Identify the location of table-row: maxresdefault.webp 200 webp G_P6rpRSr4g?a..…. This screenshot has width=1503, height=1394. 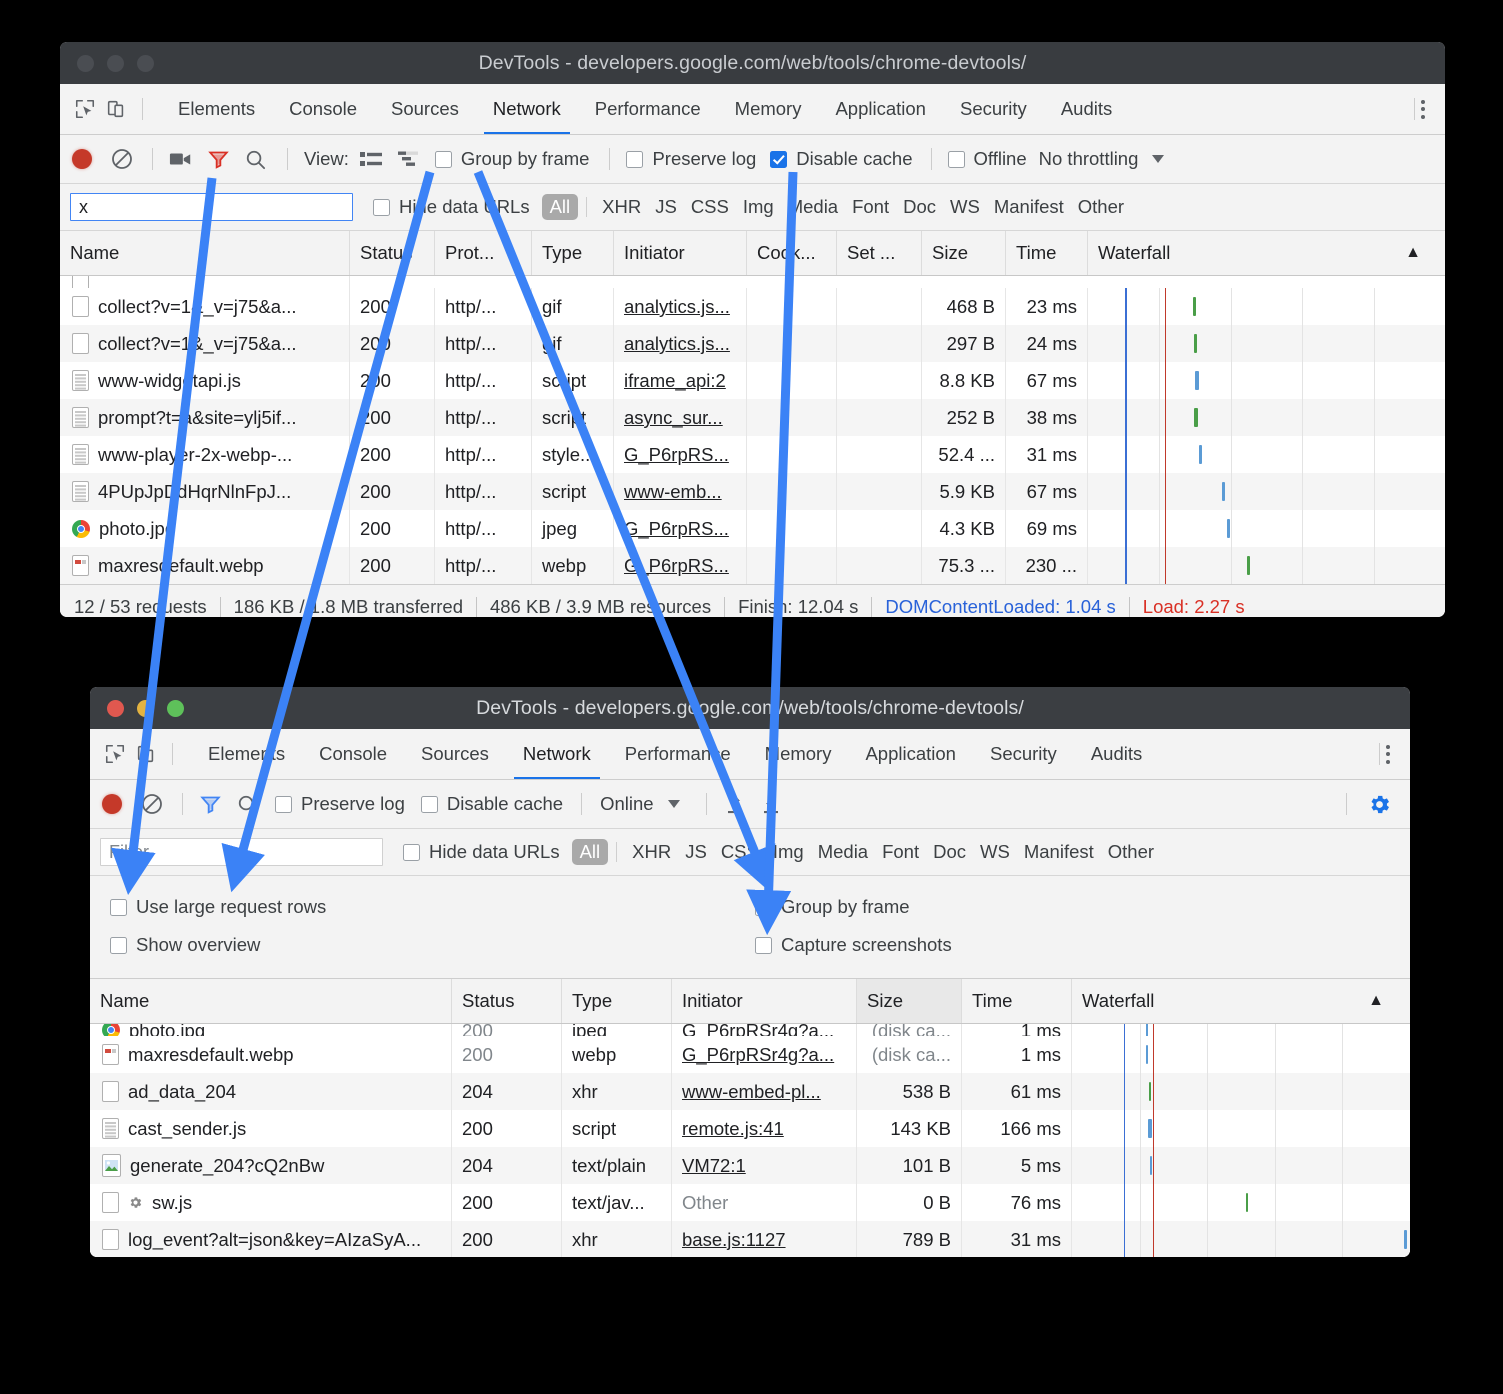
(750, 1054).